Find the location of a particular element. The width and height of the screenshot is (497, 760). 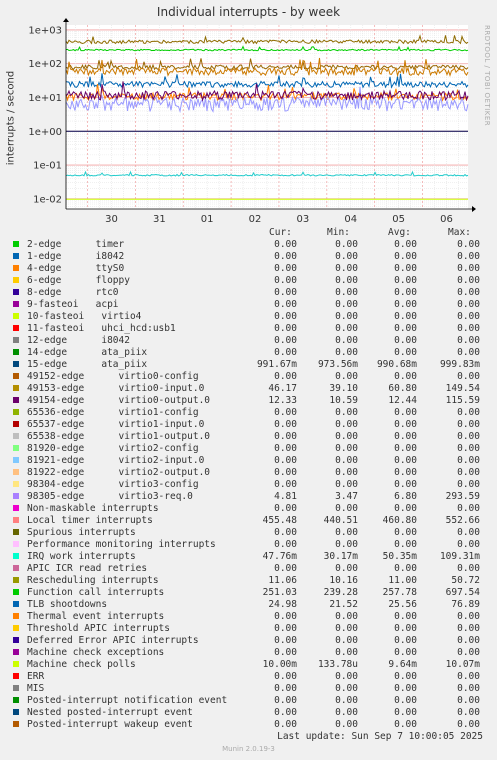

legend-cur: 4.81 is located at coordinates (285, 496).